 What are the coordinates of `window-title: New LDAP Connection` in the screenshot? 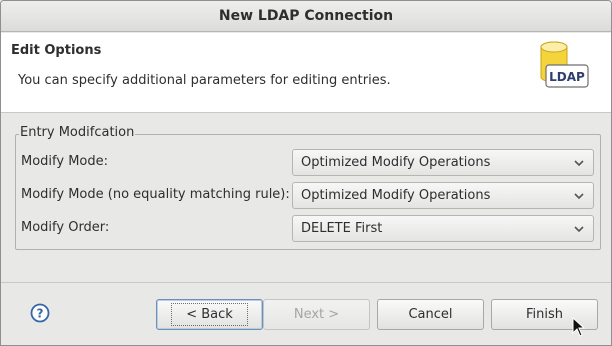 It's located at (306, 16).